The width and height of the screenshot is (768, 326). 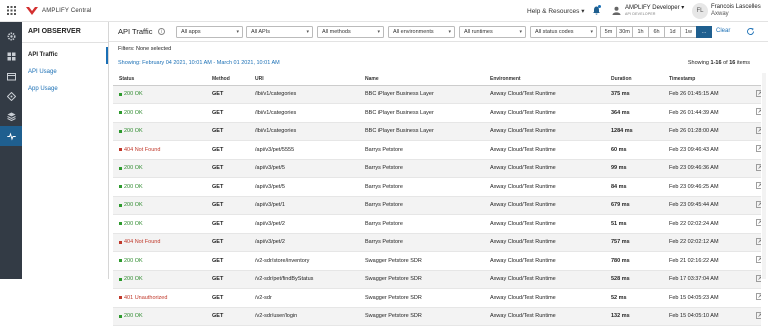 I want to click on subnav-item-app-usage: App Usage, so click(x=65, y=89).